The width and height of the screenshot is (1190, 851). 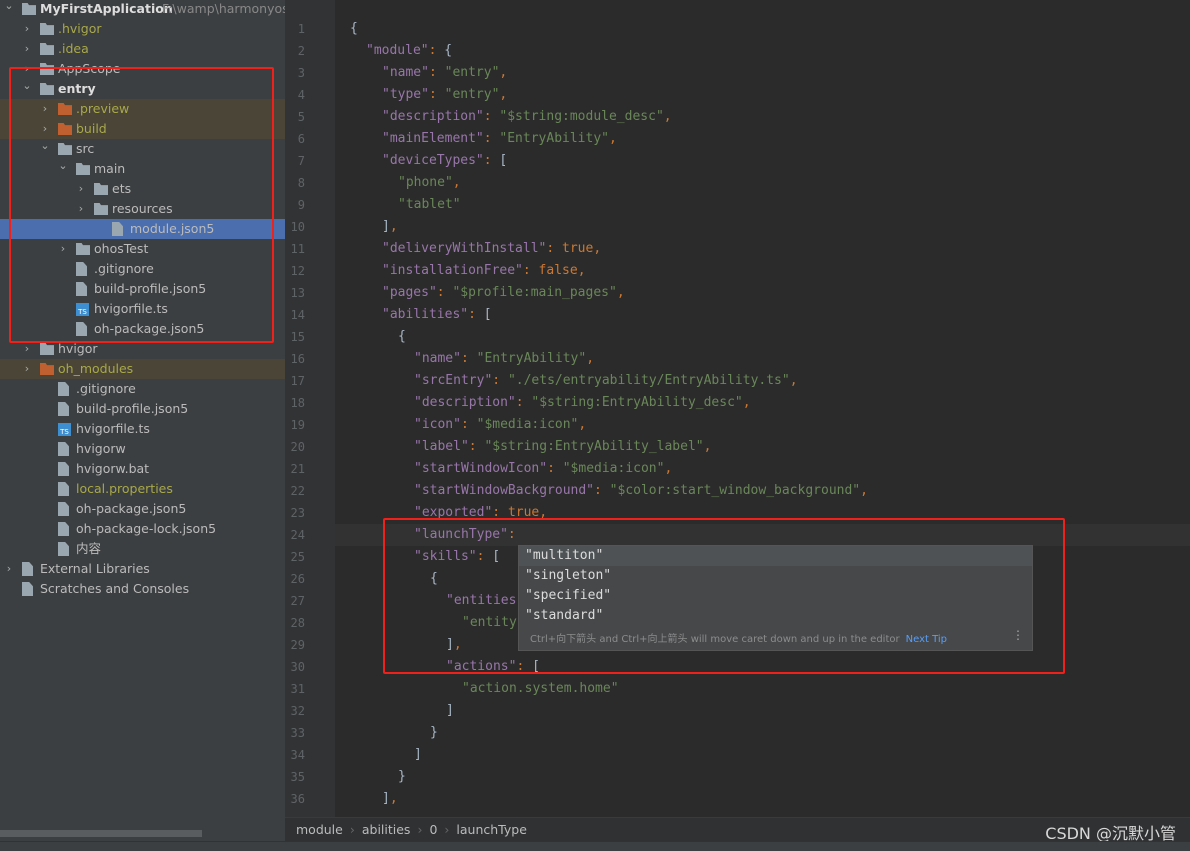 What do you see at coordinates (142, 189) in the screenshot?
I see `tree-item: › ets` at bounding box center [142, 189].